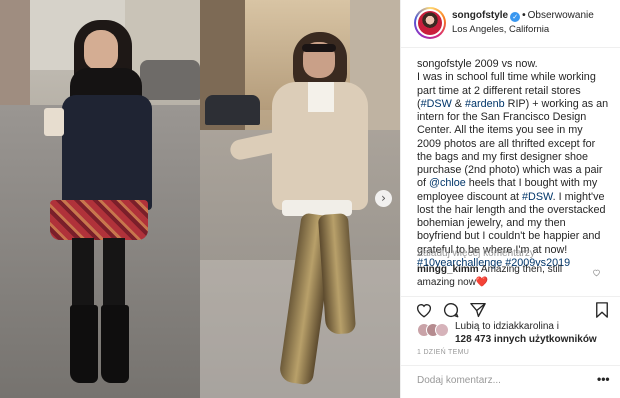  What do you see at coordinates (446, 282) in the screenshot?
I see `comment-text-line2: amazing now` at bounding box center [446, 282].